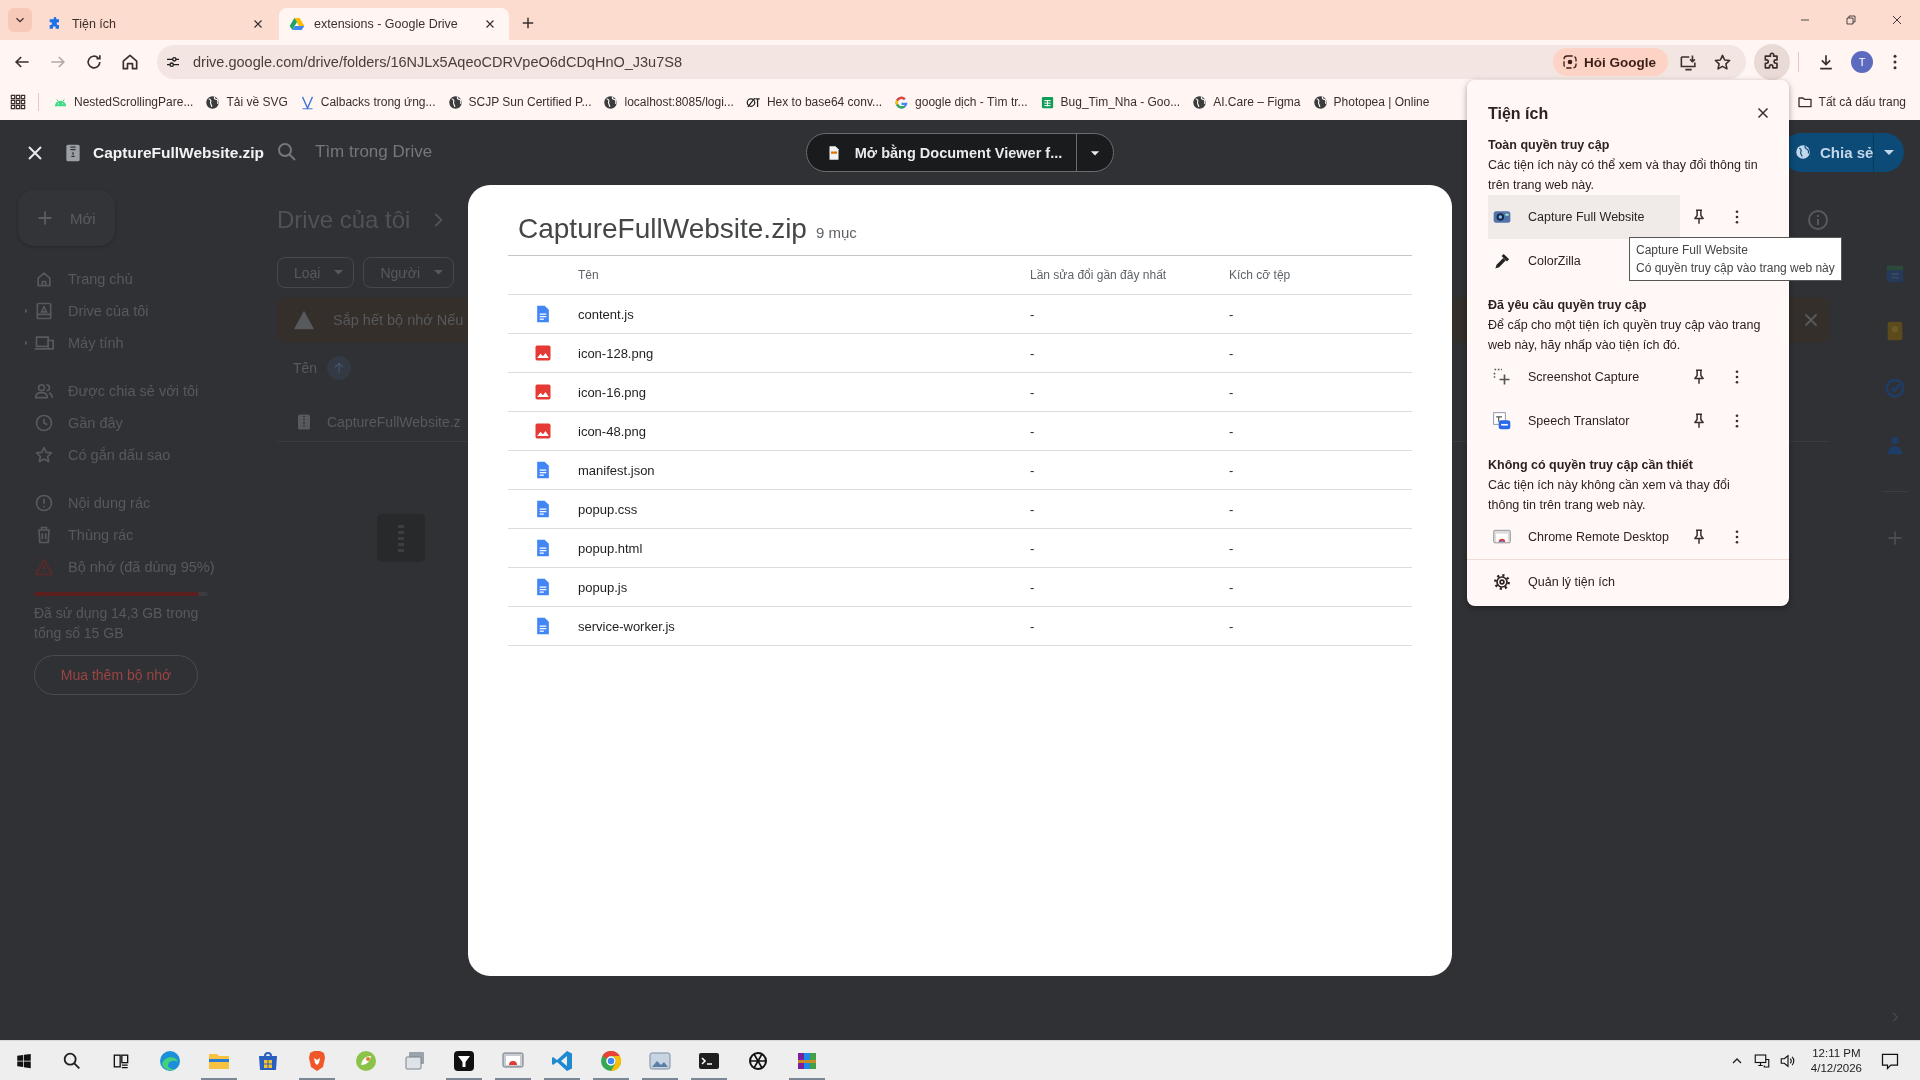 The image size is (1920, 1080). I want to click on file-name: popup.js, so click(804, 587).